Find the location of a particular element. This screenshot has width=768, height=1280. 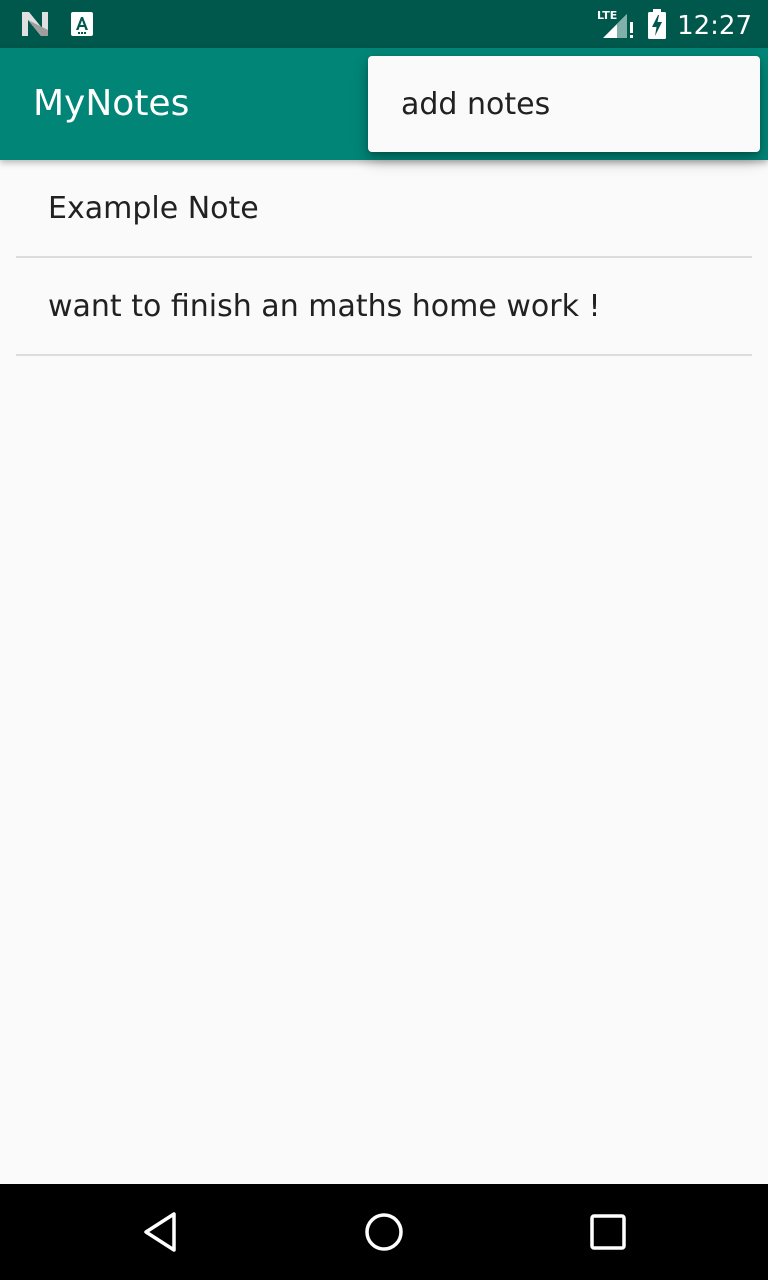

home-button is located at coordinates (384, 1234).